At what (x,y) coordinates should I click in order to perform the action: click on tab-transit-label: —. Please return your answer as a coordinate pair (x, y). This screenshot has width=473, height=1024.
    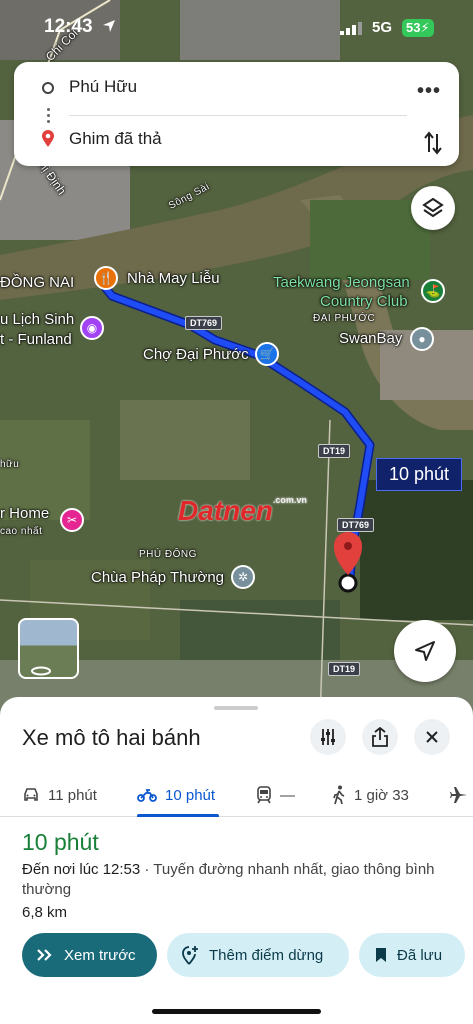
    Looking at the image, I should click on (287, 795).